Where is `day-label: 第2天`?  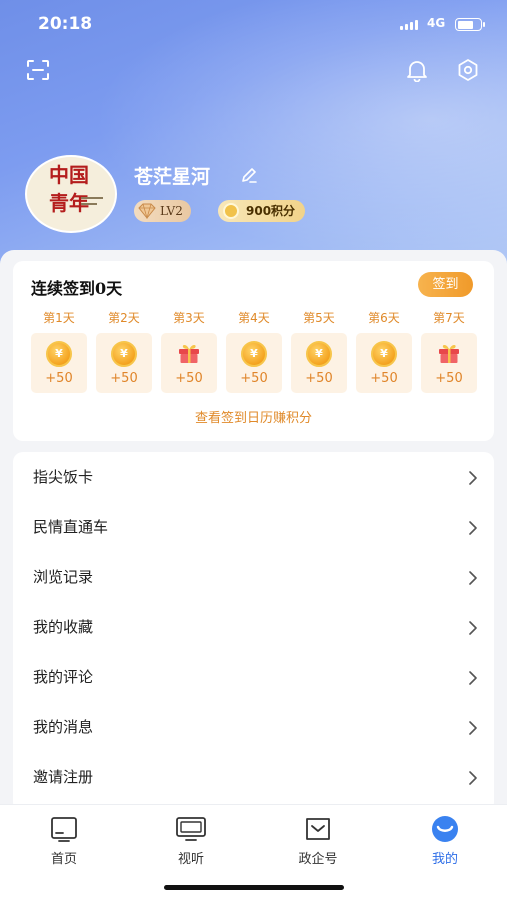 day-label: 第2天 is located at coordinates (124, 318).